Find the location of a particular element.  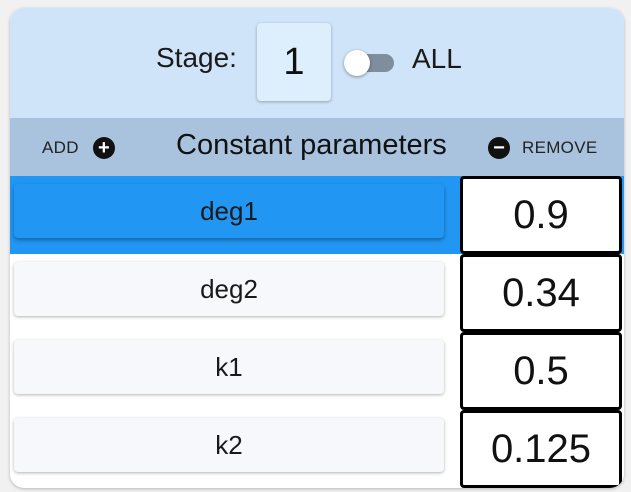

stage-label: Stage: is located at coordinates (196, 57).